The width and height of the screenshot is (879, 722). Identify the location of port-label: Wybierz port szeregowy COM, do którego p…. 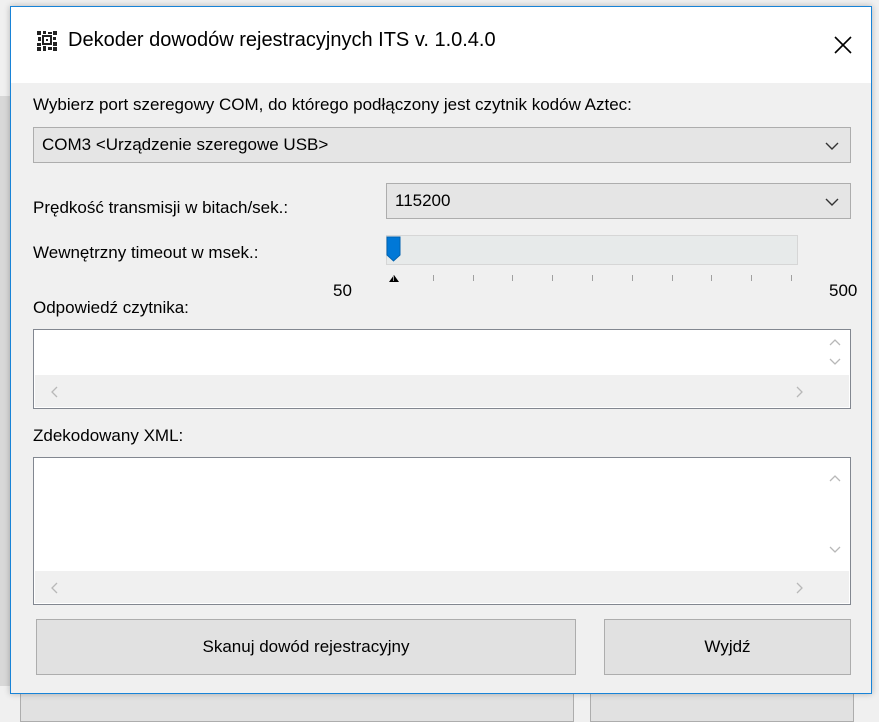
(332, 104).